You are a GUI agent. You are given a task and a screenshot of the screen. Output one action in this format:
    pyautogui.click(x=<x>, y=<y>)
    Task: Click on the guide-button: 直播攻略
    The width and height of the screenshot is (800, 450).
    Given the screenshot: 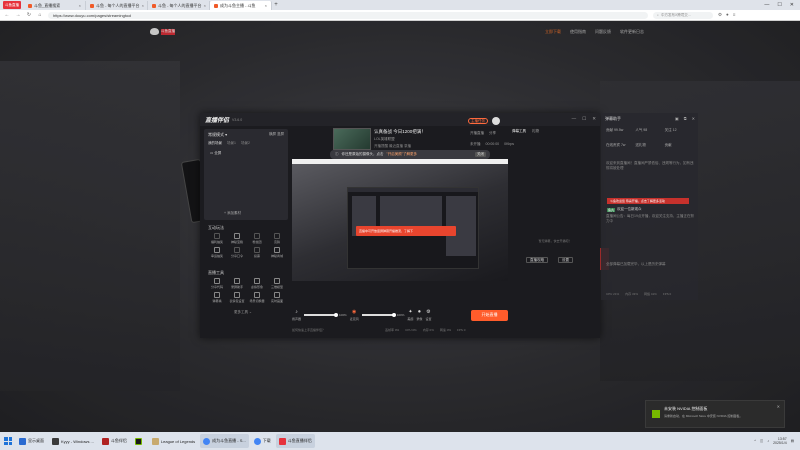 What is the action you would take?
    pyautogui.click(x=537, y=260)
    